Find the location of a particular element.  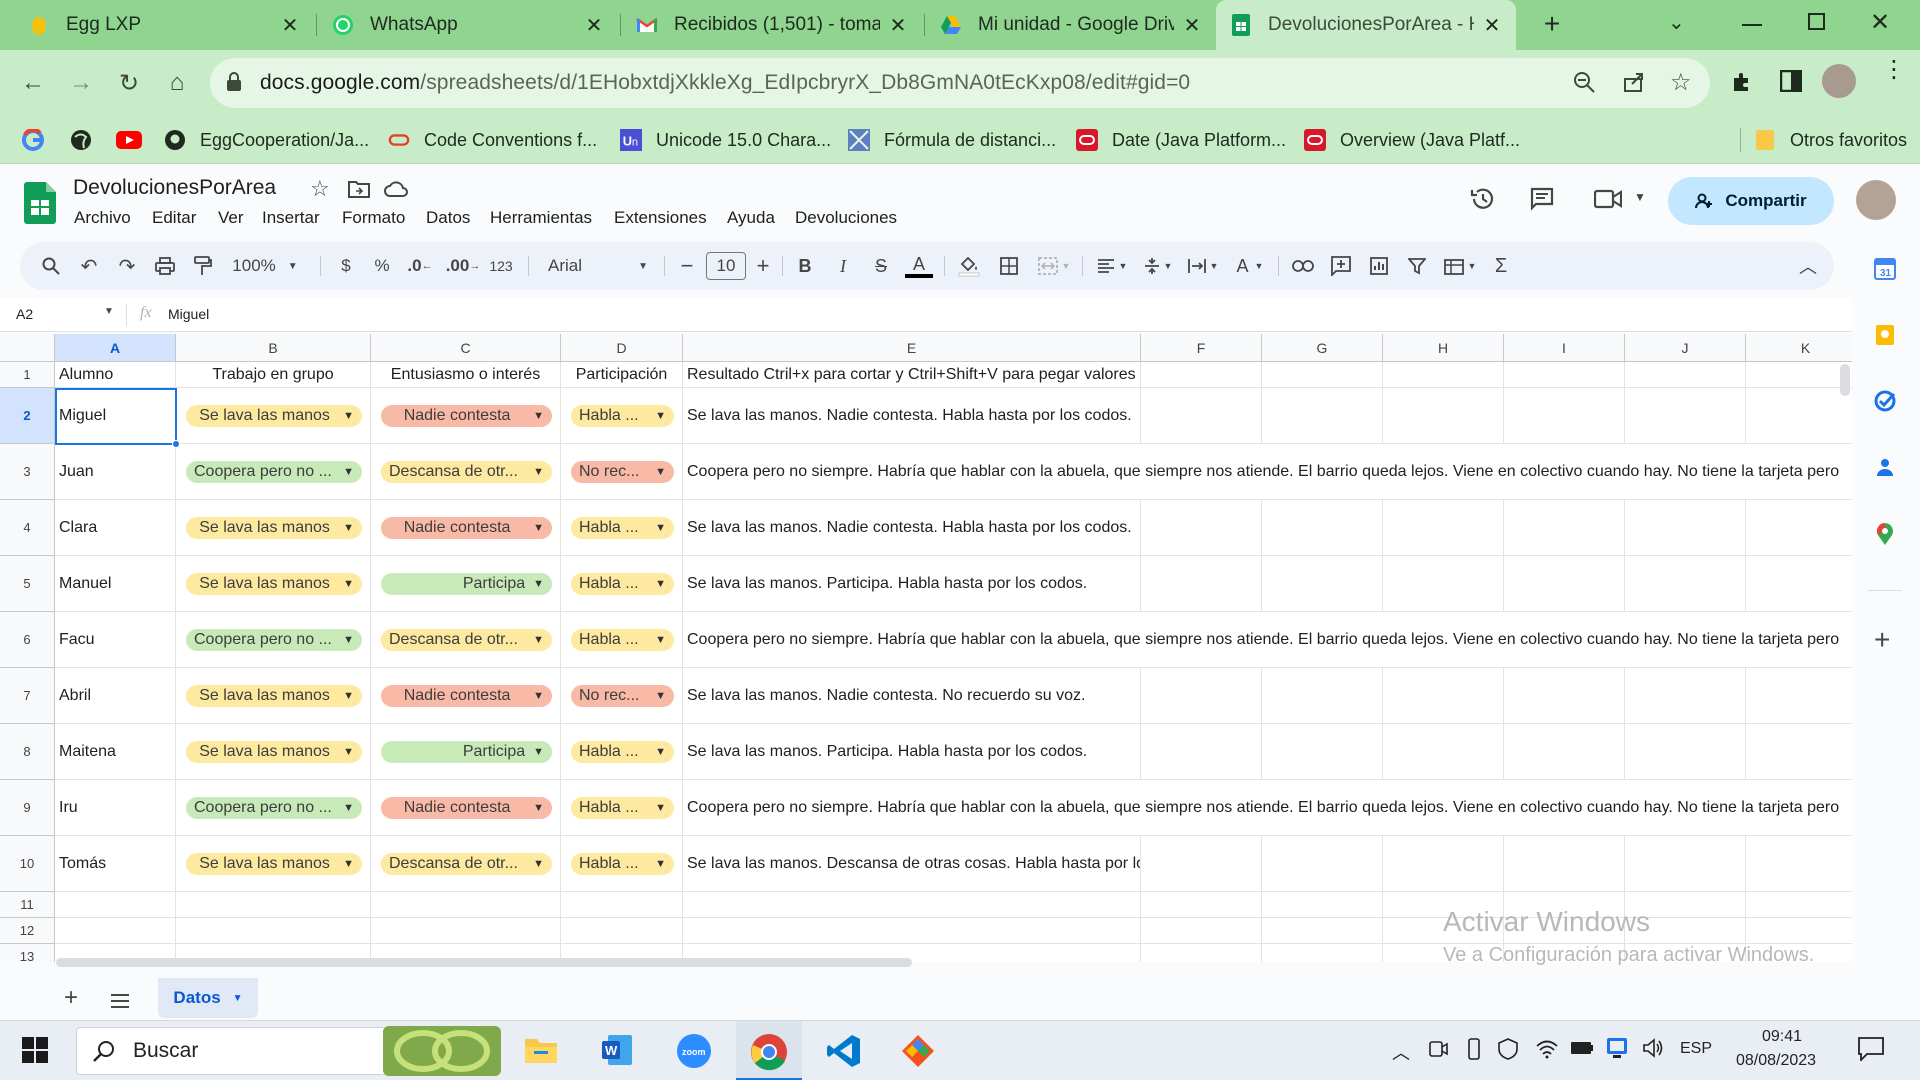

cell-alumno: Juan is located at coordinates (115, 472).